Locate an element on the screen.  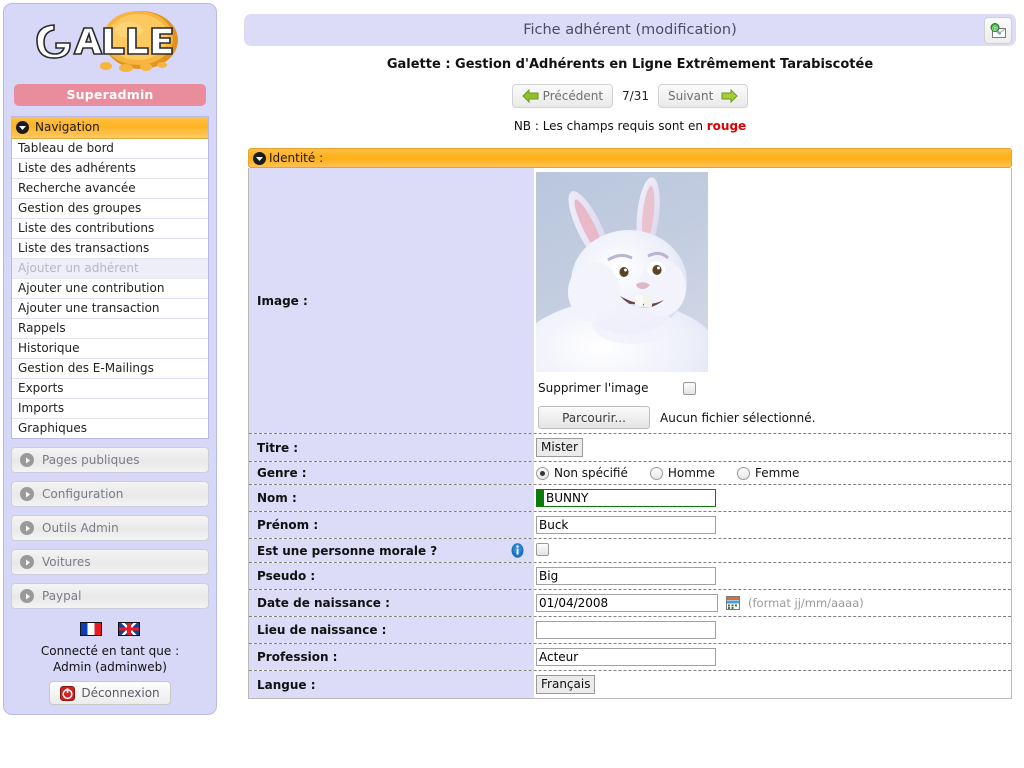
delete-image-checkbox is located at coordinates (689, 388).